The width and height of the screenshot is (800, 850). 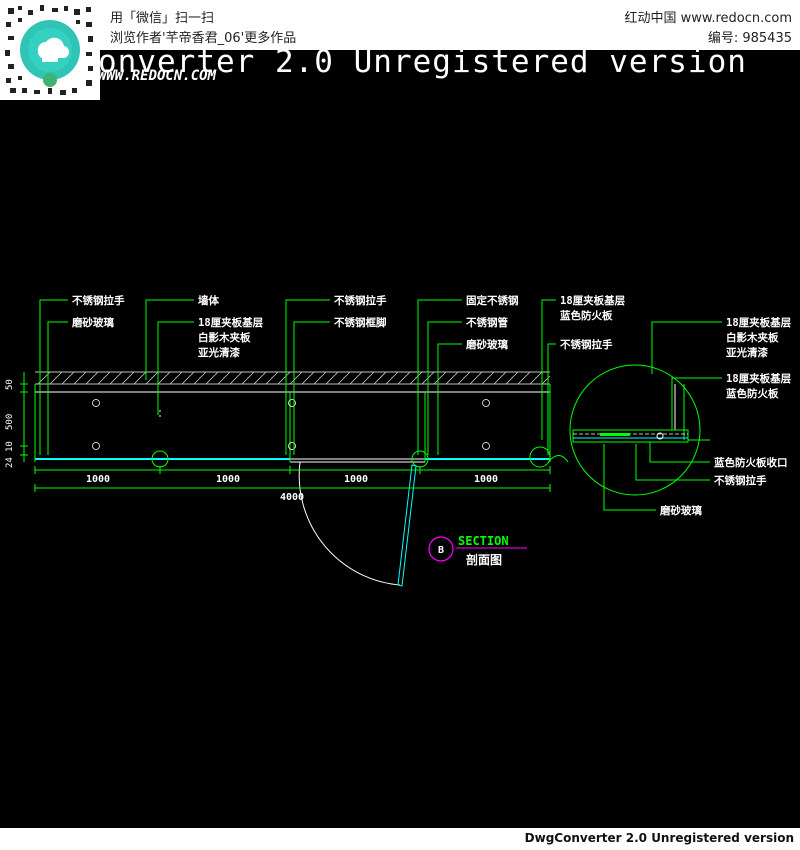 What do you see at coordinates (10, 422) in the screenshot?
I see `dim-v-500: 500` at bounding box center [10, 422].